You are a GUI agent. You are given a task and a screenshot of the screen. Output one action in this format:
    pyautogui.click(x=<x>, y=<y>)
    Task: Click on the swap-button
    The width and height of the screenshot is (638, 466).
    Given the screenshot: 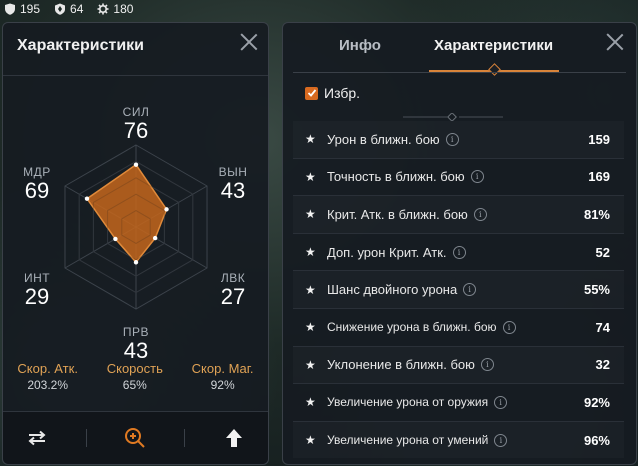 What is the action you would take?
    pyautogui.click(x=37, y=438)
    